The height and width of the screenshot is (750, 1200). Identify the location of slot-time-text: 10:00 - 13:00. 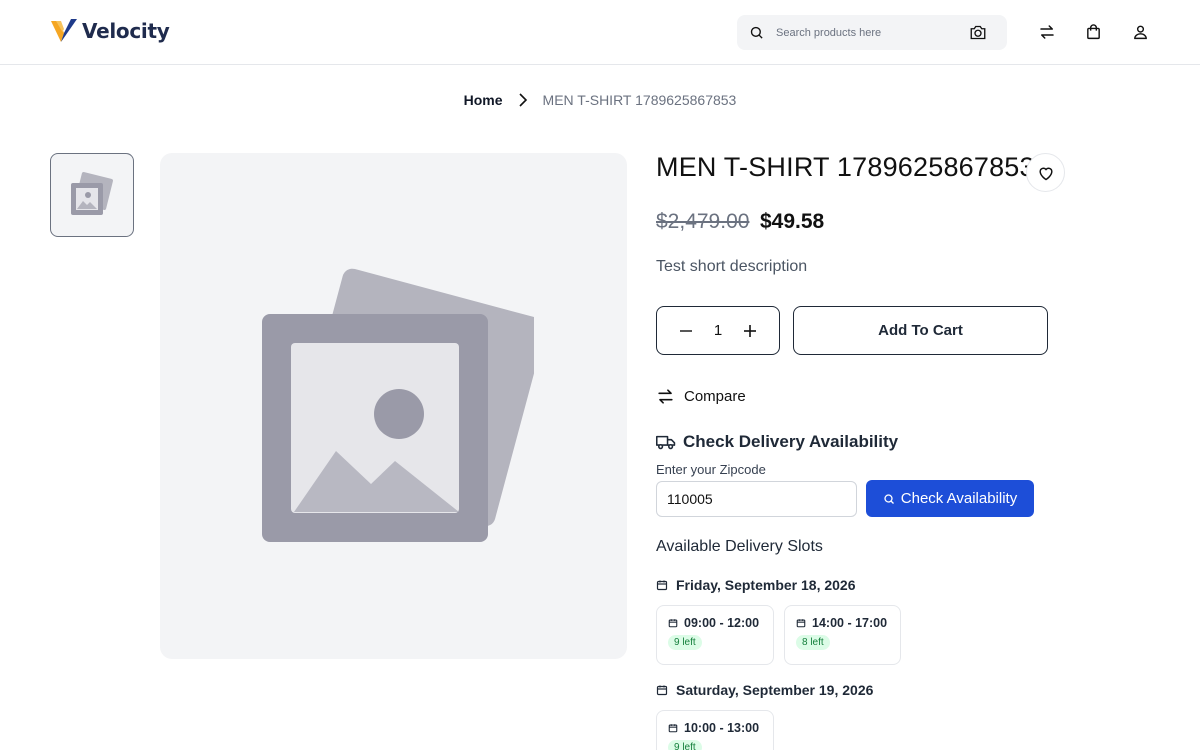
(722, 728).